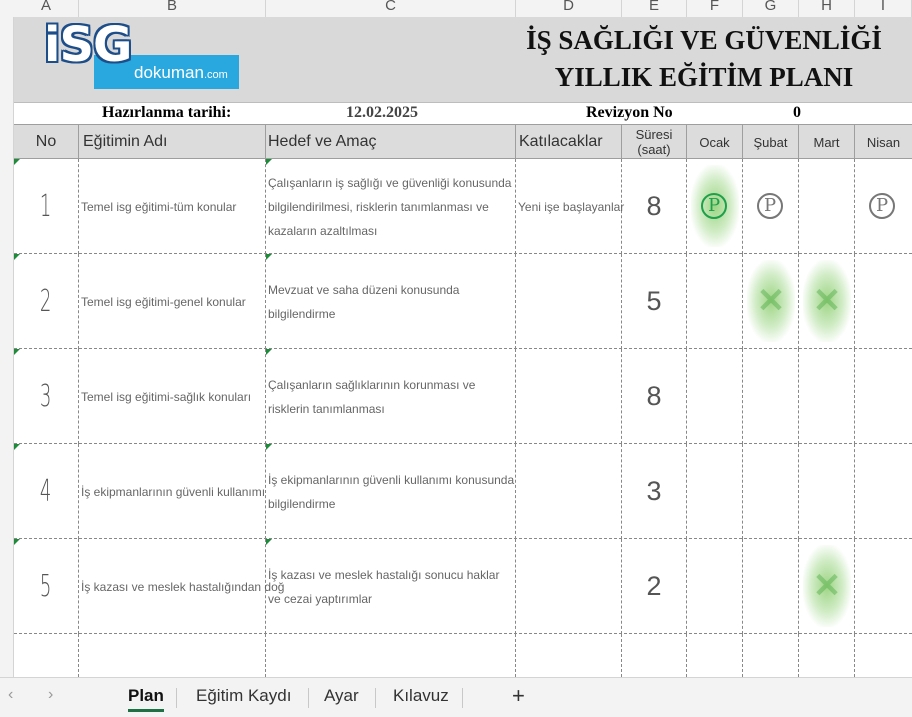 The image size is (912, 717). What do you see at coordinates (704, 40) in the screenshot?
I see `page-title-line1: İŞ SAĞLIĞI VE GÜVENLİĞİ` at bounding box center [704, 40].